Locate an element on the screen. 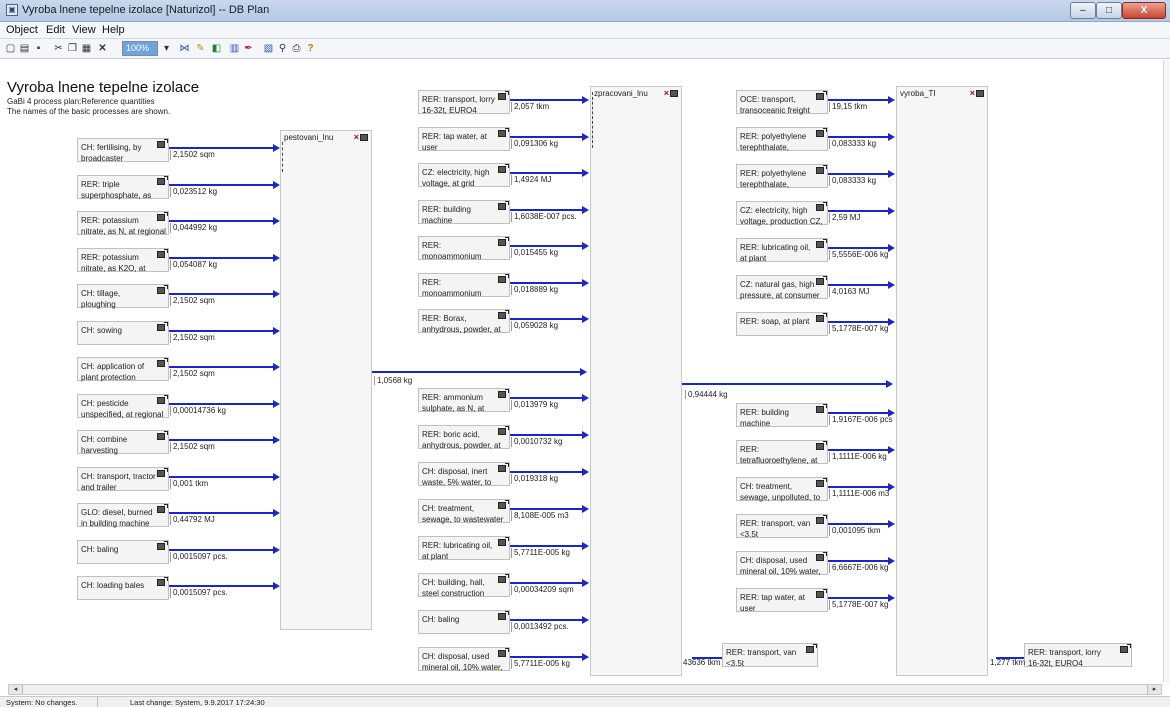 This screenshot has width=1170, height=707. process-box: RER: potassium nitrate, as K2O, at is located at coordinates (123, 260).